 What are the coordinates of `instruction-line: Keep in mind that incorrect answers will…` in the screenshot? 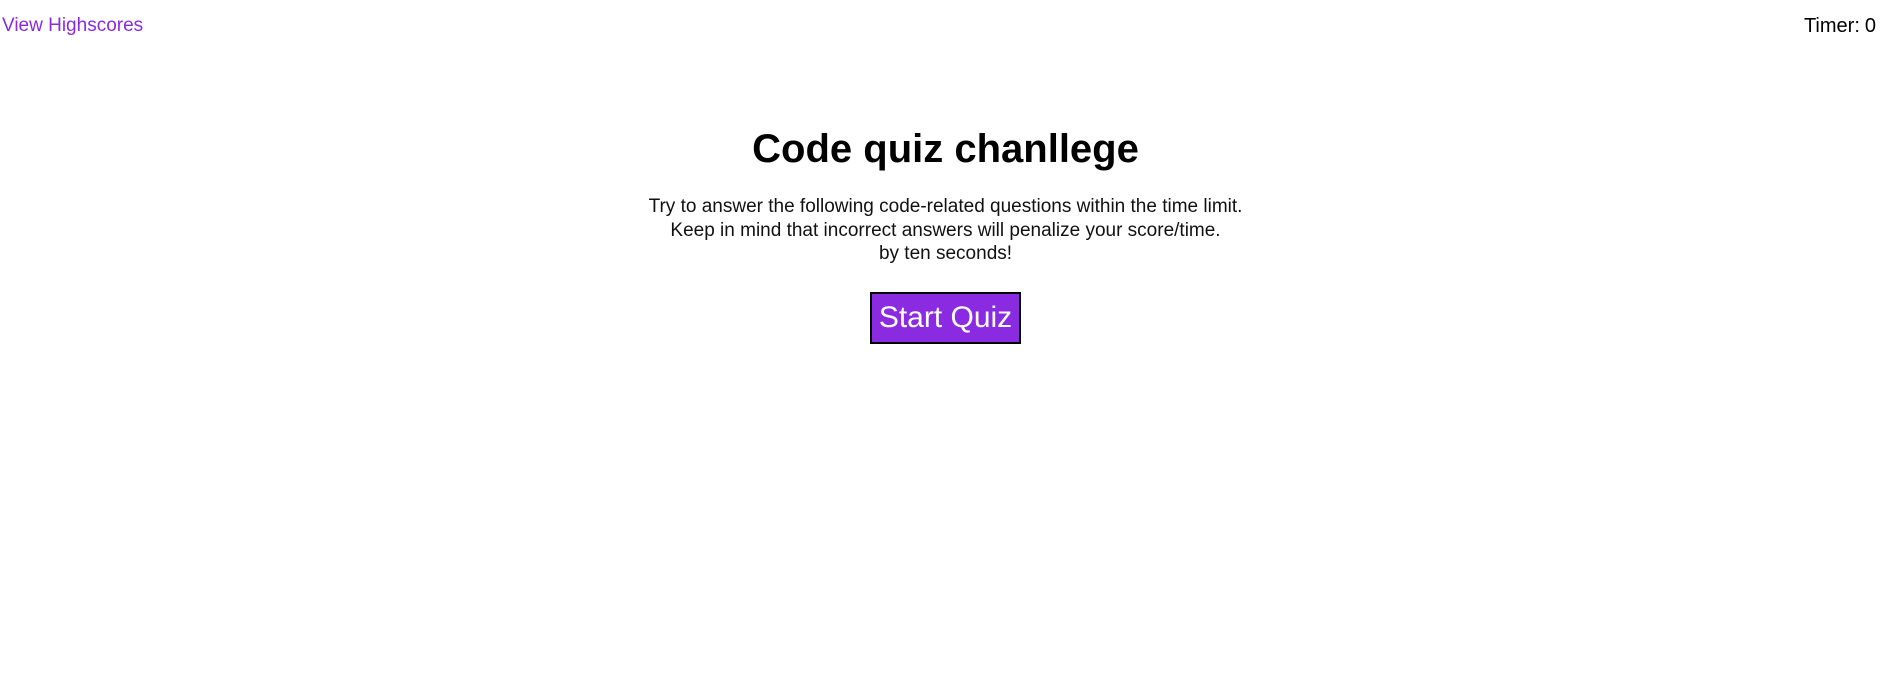 It's located at (945, 230).